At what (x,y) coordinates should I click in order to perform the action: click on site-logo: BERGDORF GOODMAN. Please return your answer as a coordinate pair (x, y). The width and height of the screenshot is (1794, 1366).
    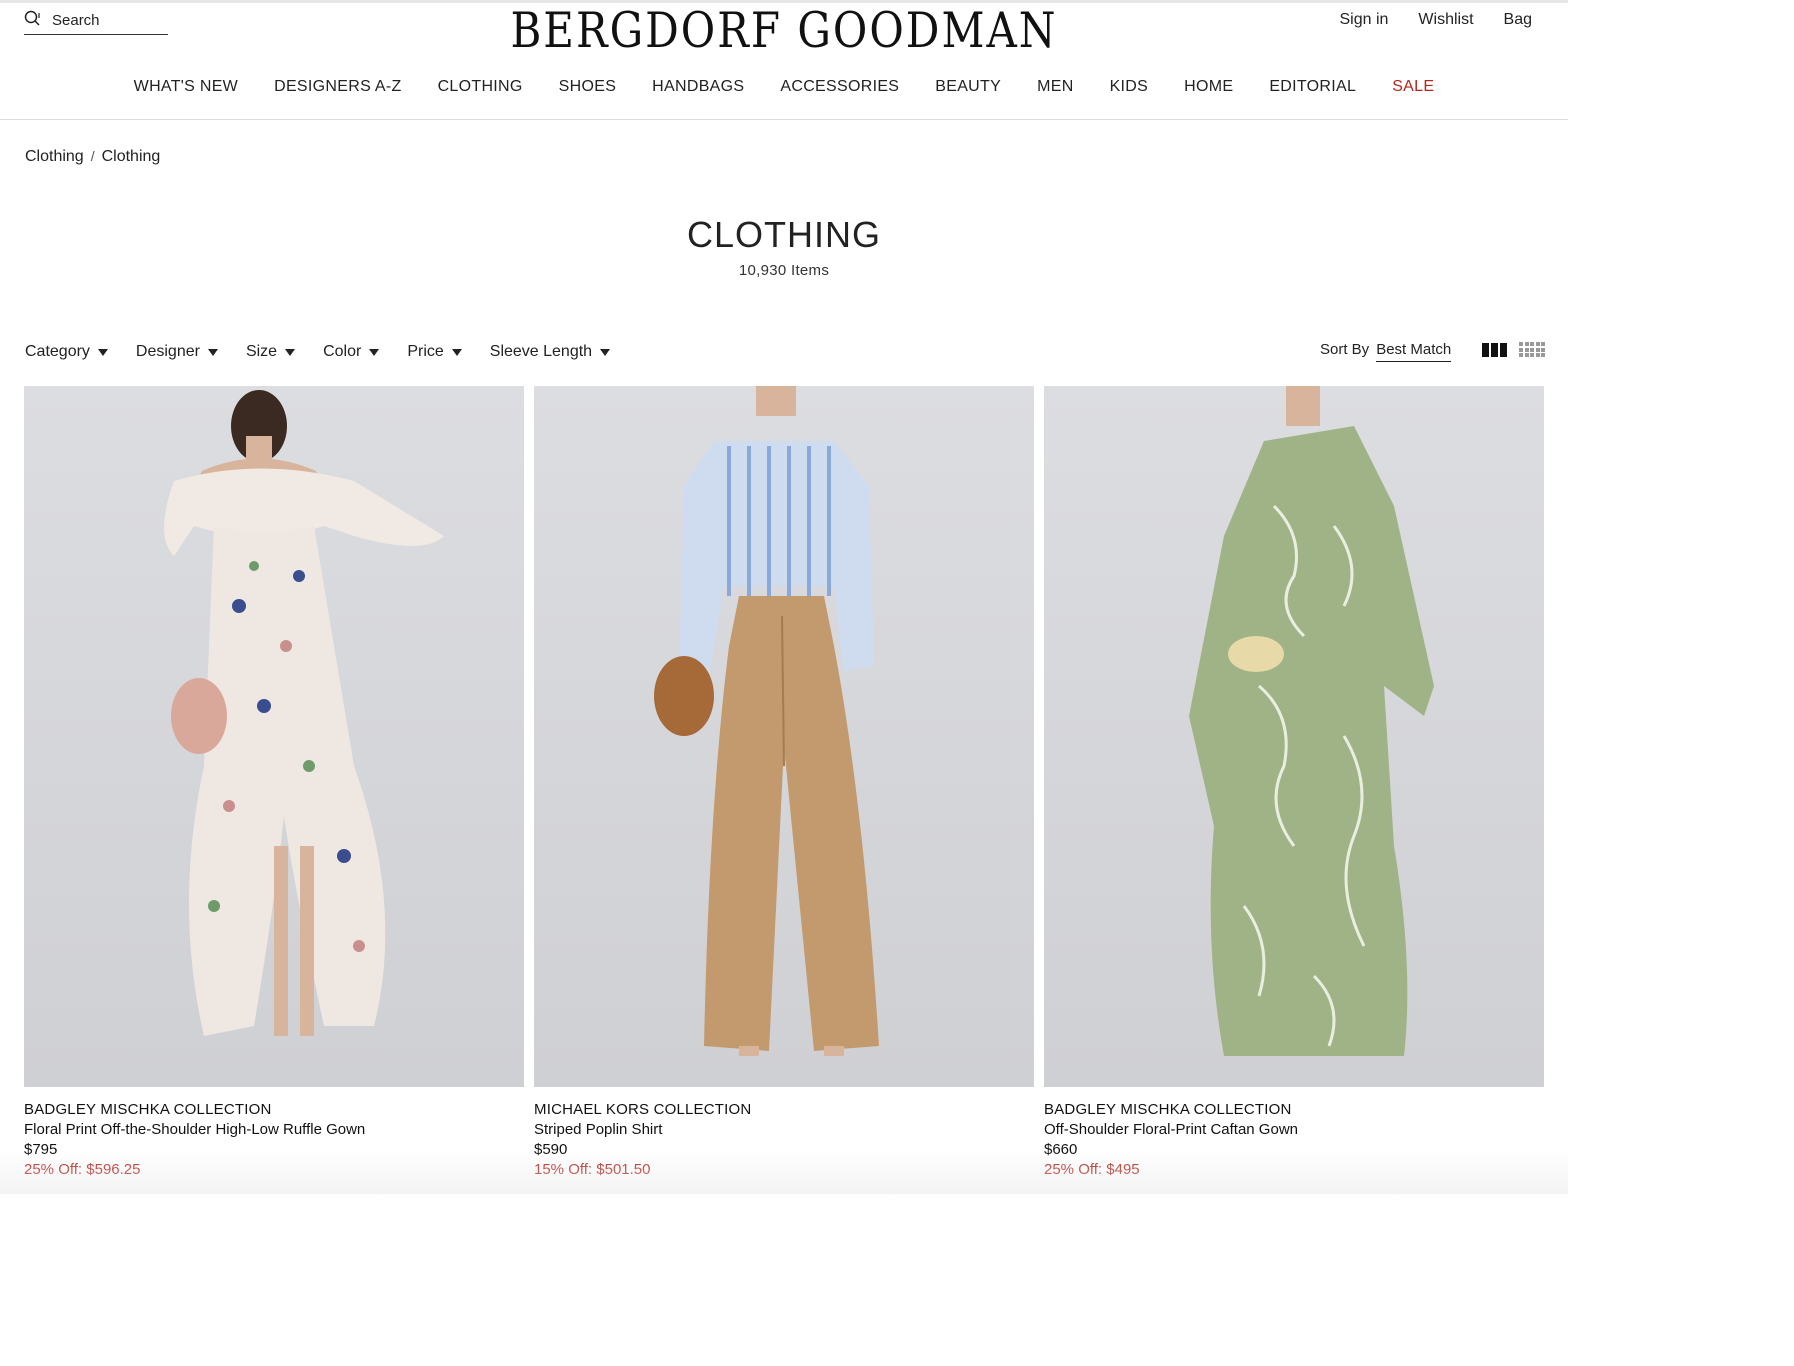
    Looking at the image, I should click on (784, 30).